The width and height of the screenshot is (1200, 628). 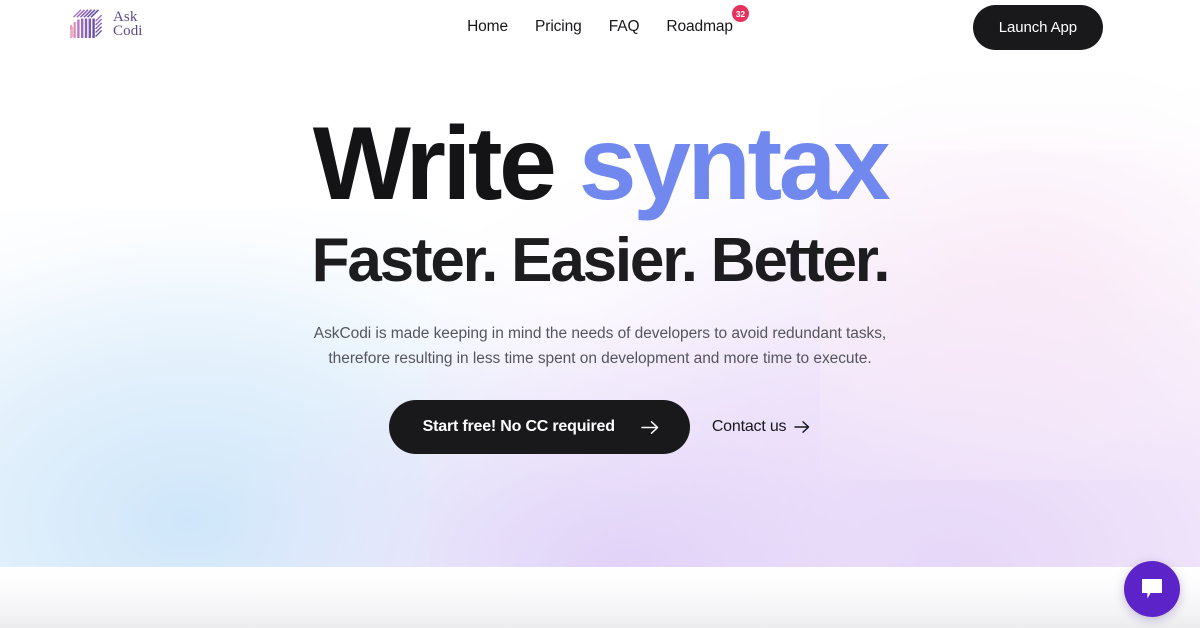 I want to click on start-free-button: Start free! No CC required, so click(x=539, y=427).